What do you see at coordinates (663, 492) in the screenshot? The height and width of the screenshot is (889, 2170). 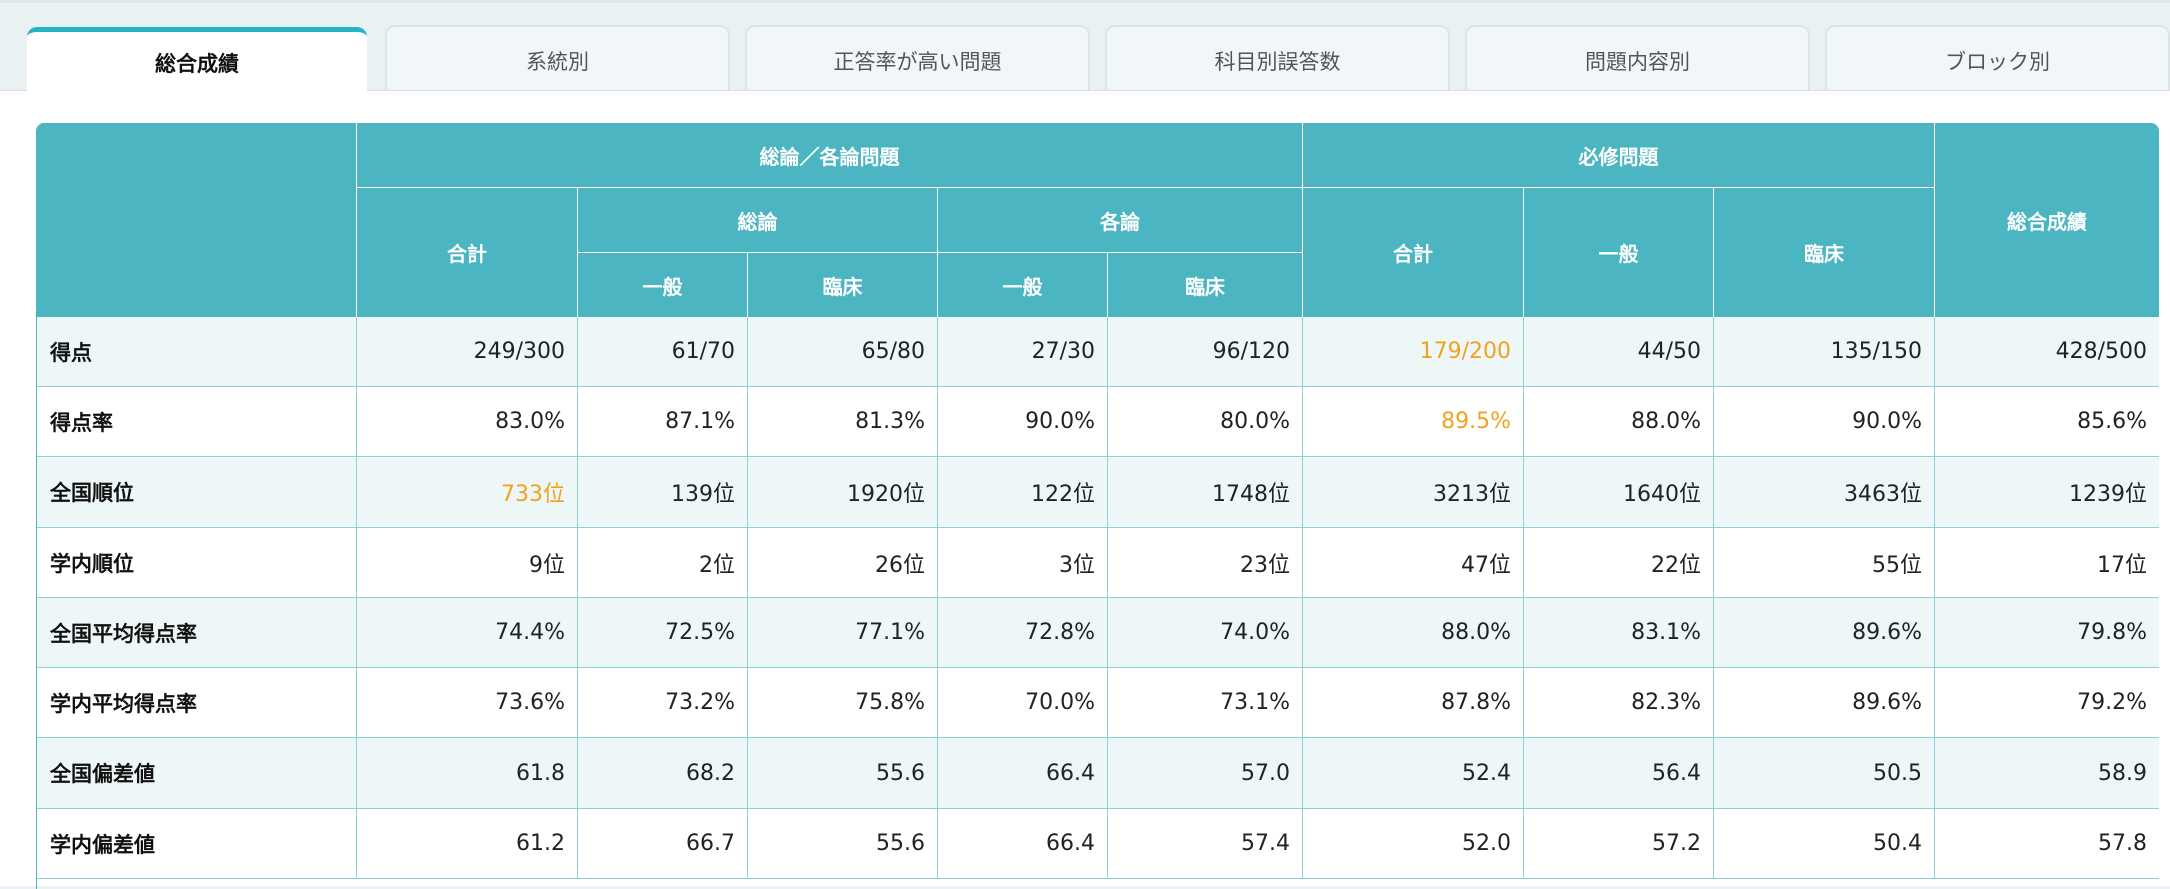 I see `table-cell: 139位` at bounding box center [663, 492].